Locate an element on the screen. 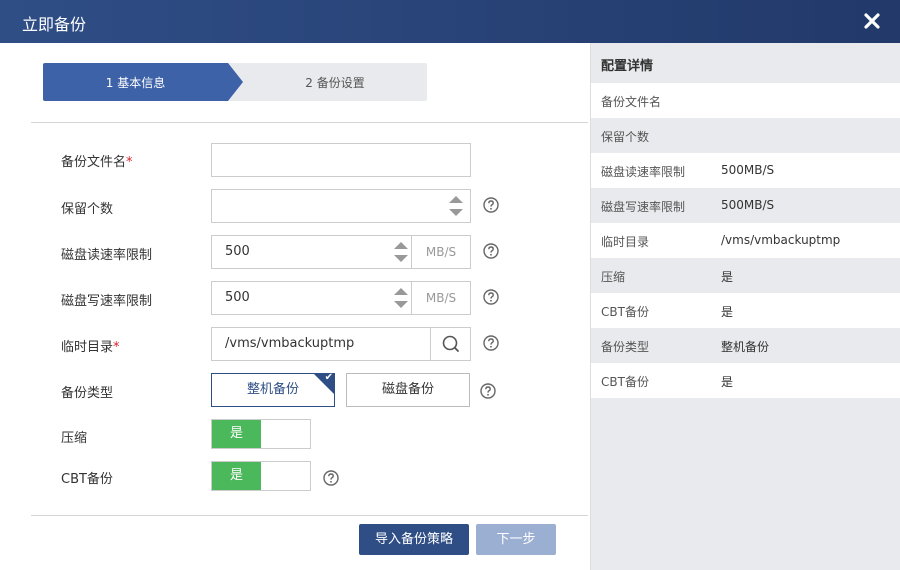 The height and width of the screenshot is (570, 900). detail-row: 磁盘写速率限制 500MB/S is located at coordinates (745, 205).